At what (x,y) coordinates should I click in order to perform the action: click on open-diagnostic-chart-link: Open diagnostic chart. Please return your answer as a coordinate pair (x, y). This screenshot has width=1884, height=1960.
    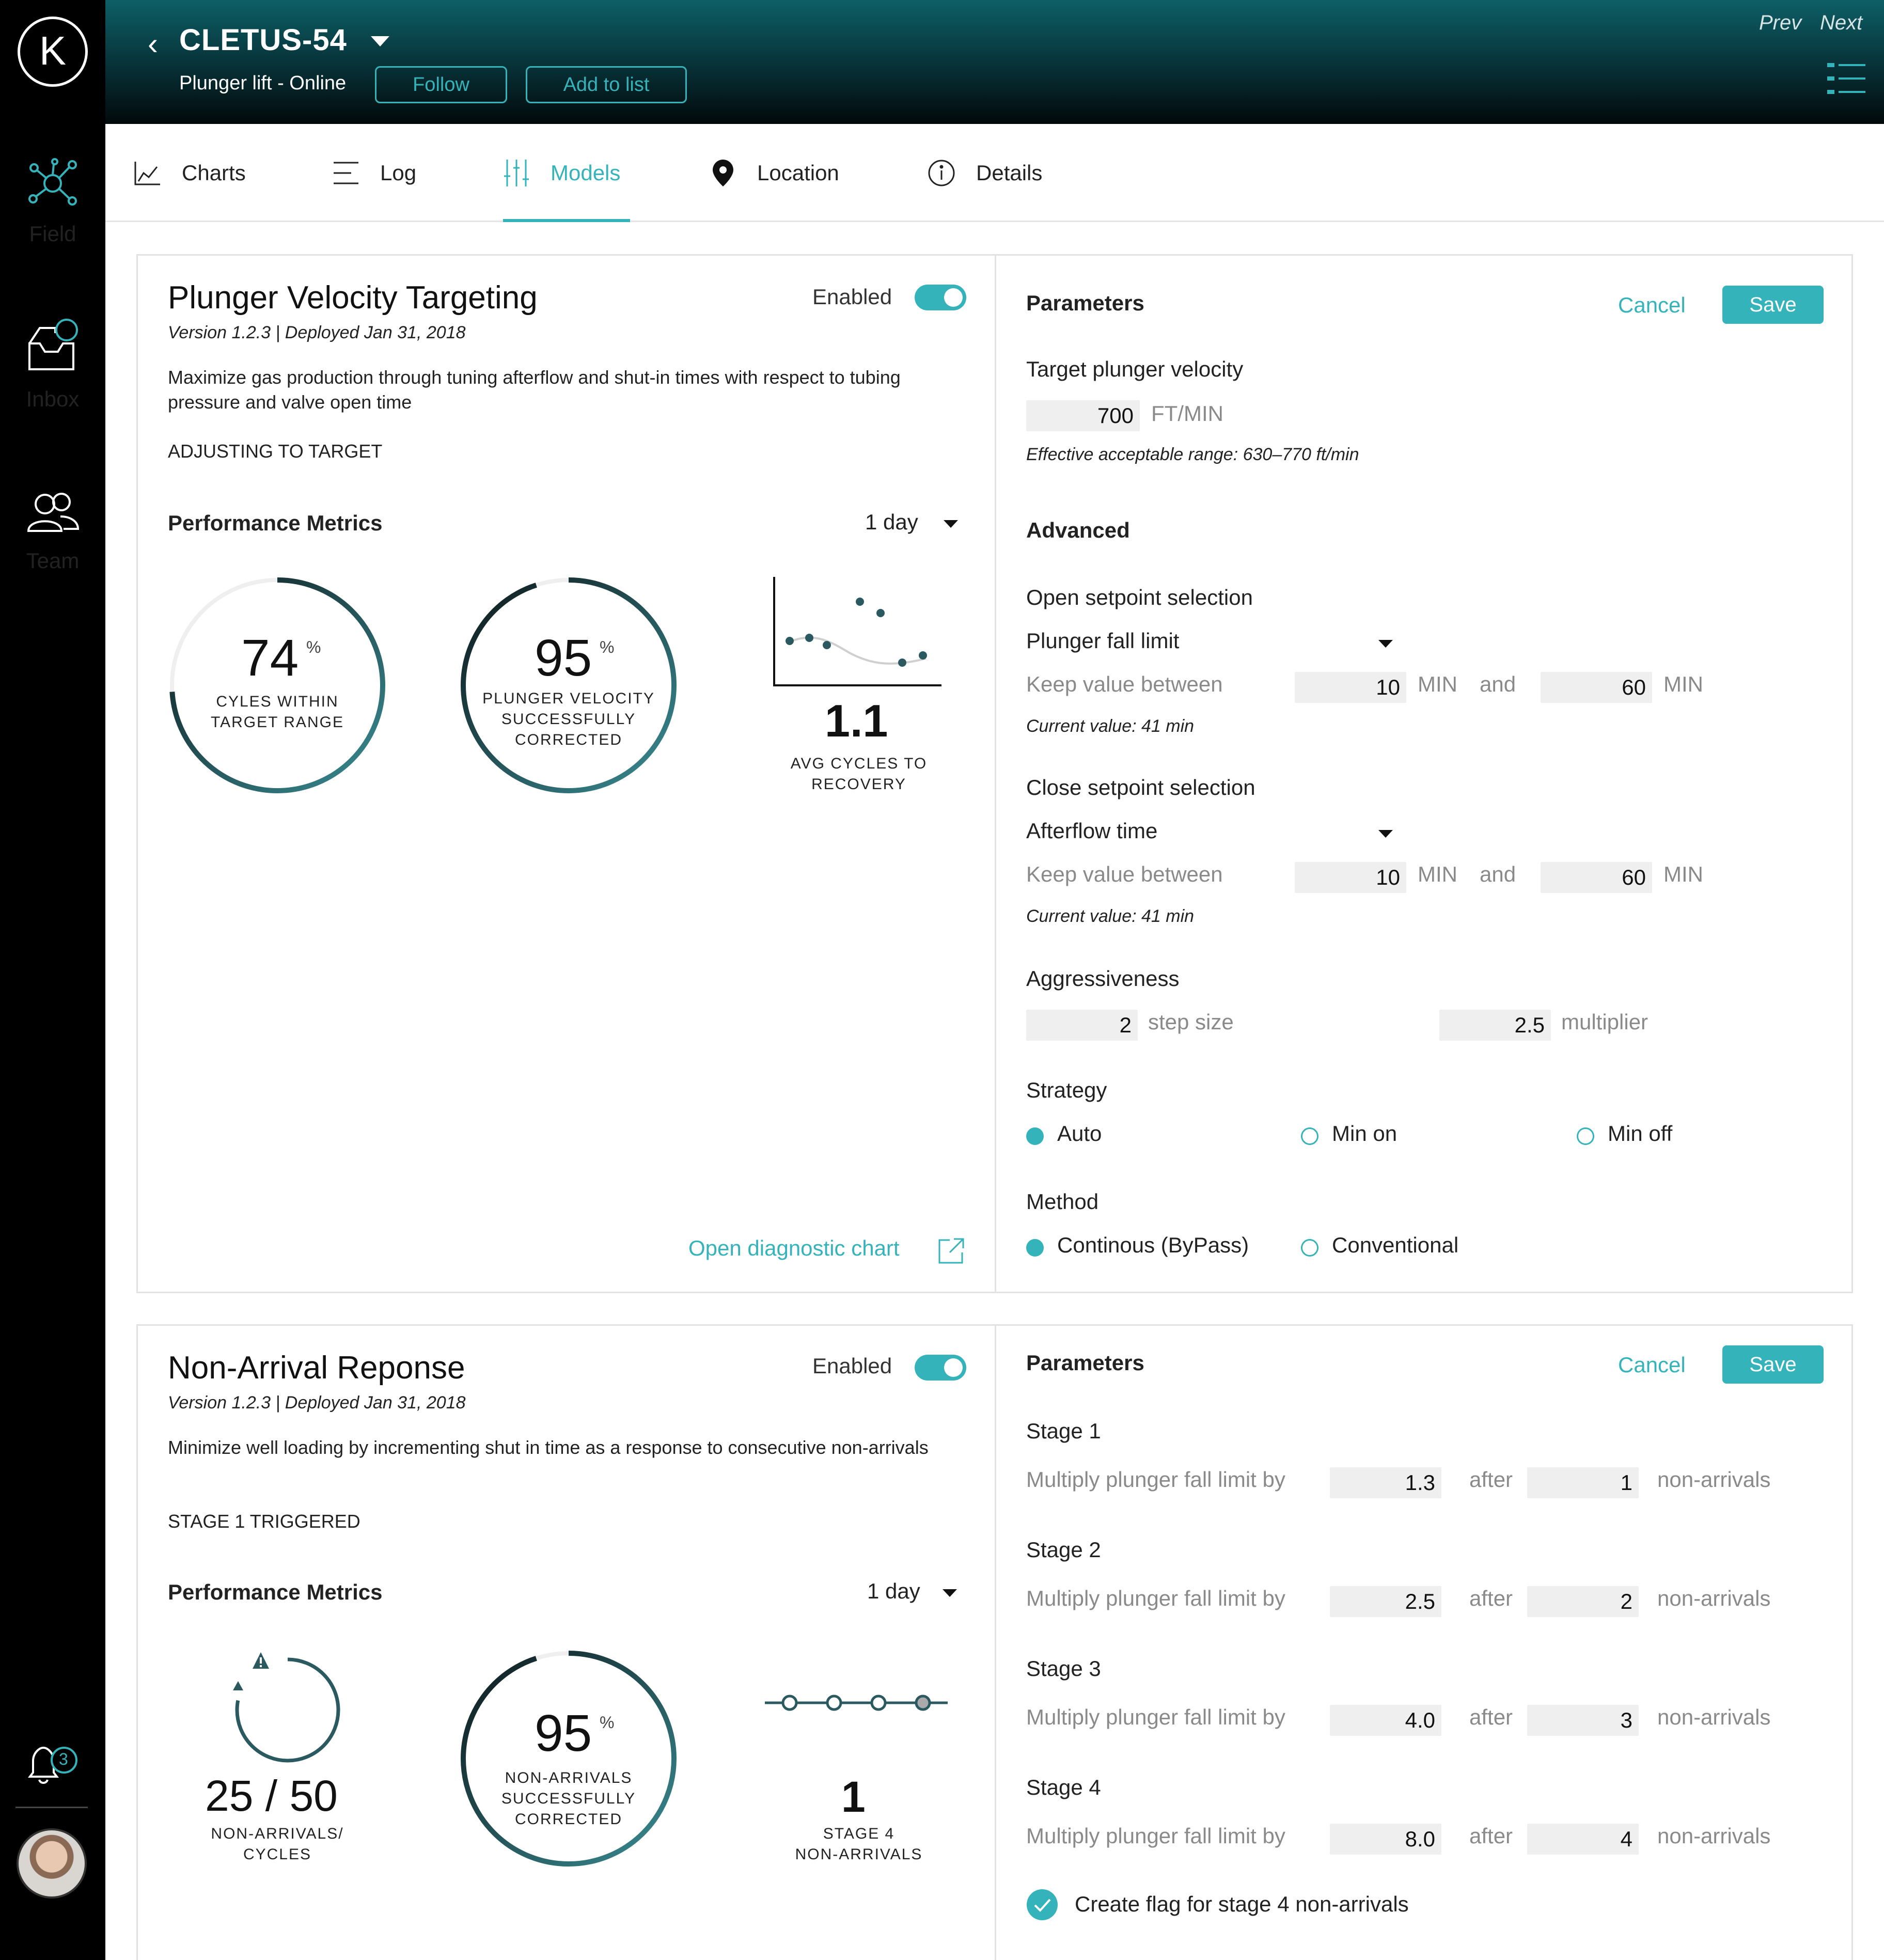
    Looking at the image, I should click on (794, 1249).